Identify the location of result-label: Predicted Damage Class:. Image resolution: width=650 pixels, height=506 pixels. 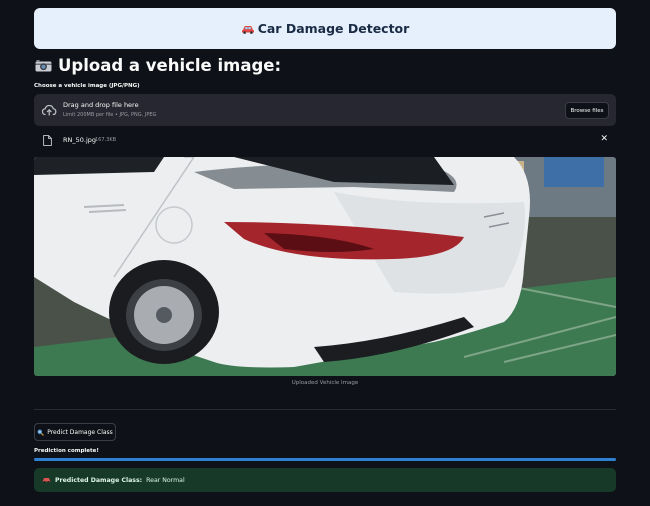
(99, 480).